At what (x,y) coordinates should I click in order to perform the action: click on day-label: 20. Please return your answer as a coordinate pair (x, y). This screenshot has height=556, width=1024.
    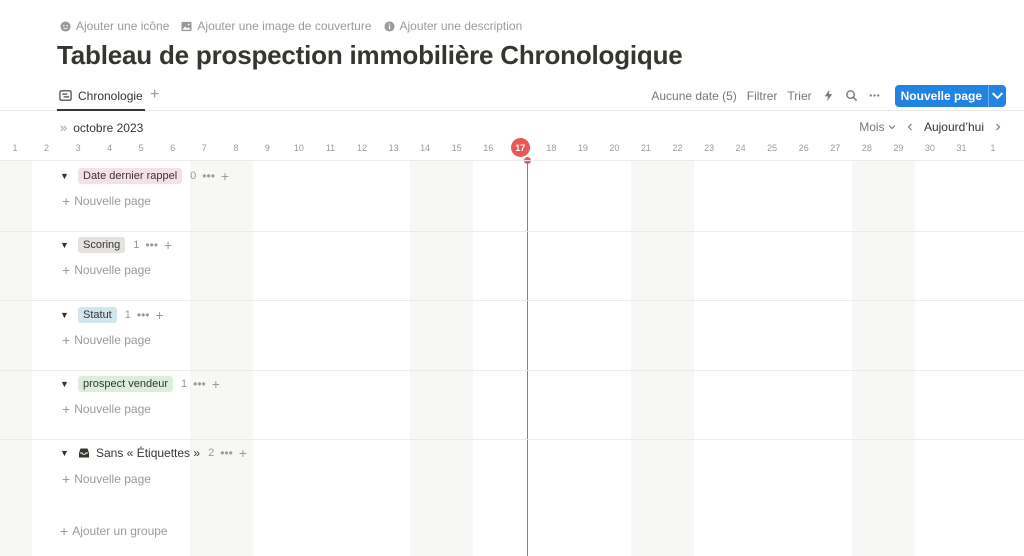
    Looking at the image, I should click on (614, 148).